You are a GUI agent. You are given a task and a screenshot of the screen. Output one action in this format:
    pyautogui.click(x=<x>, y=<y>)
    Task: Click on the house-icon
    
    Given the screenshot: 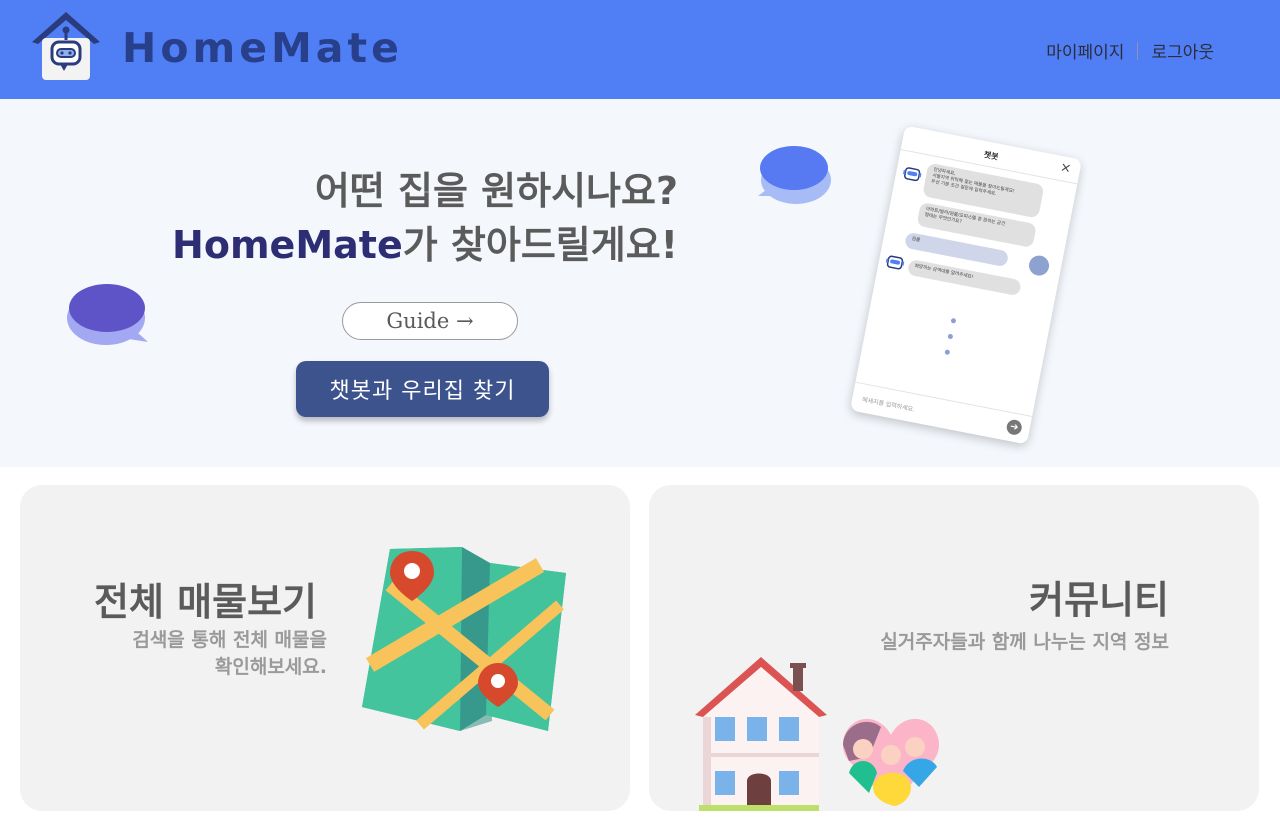 What is the action you would take?
    pyautogui.click(x=761, y=734)
    